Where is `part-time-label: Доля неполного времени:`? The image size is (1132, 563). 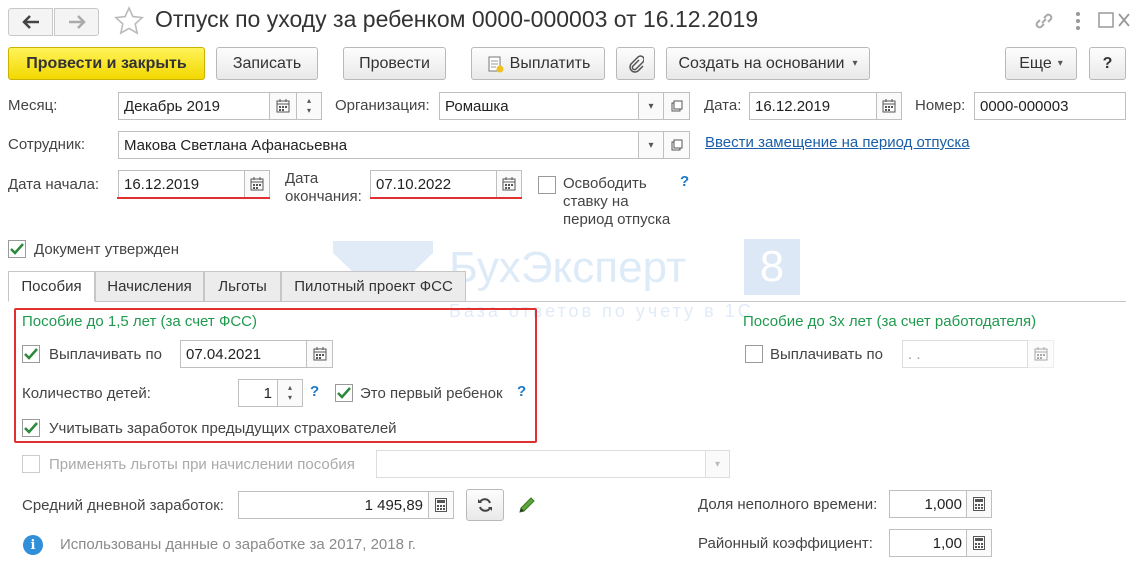 part-time-label: Доля неполного времени: is located at coordinates (788, 504).